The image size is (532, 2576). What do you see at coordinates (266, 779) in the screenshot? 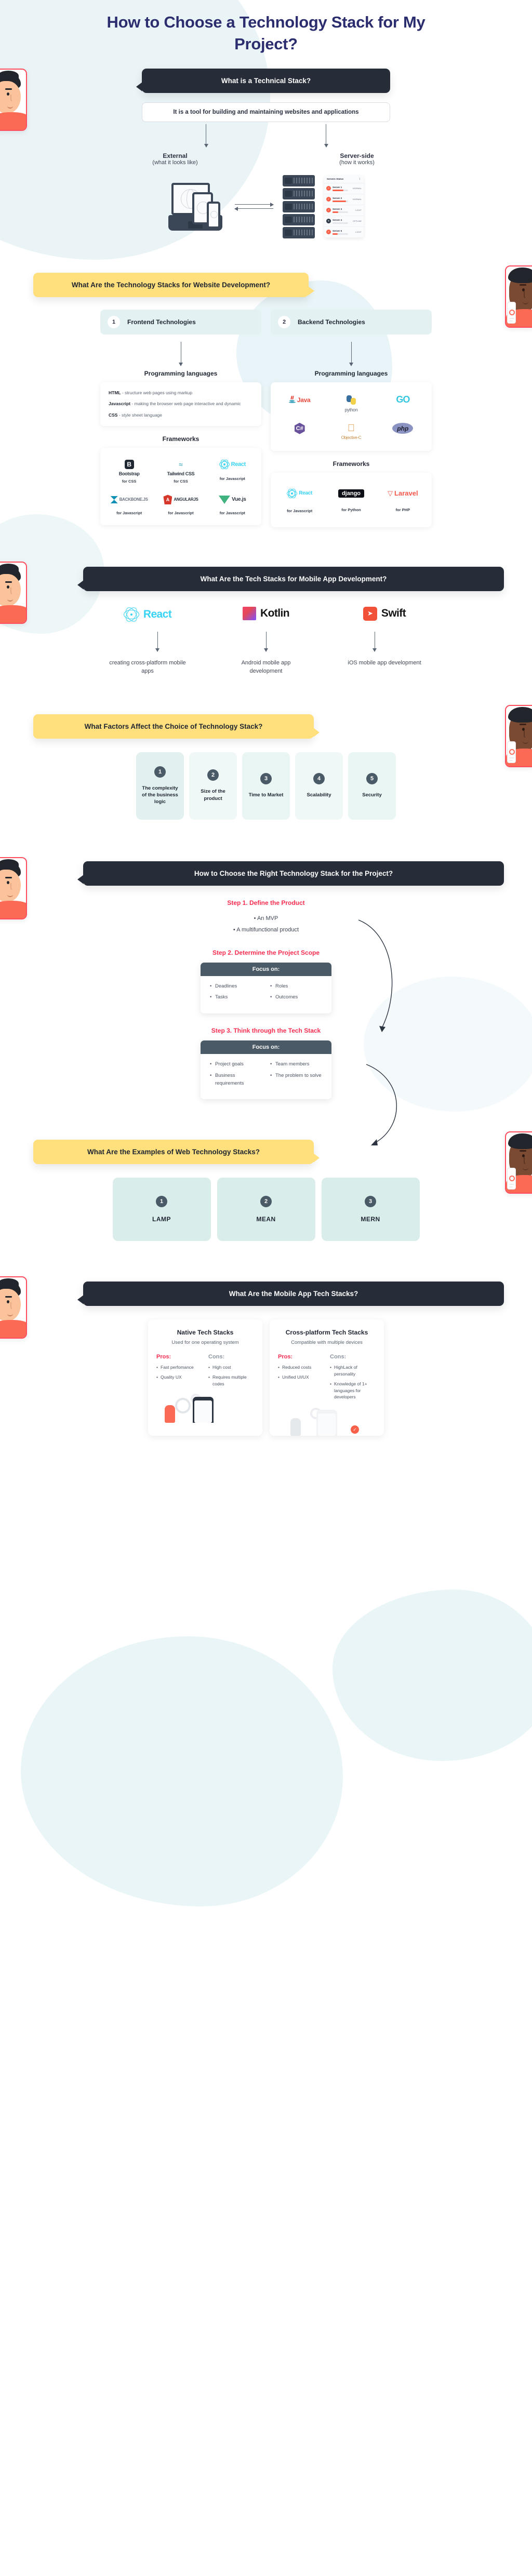
I see `factor-number: 3` at bounding box center [266, 779].